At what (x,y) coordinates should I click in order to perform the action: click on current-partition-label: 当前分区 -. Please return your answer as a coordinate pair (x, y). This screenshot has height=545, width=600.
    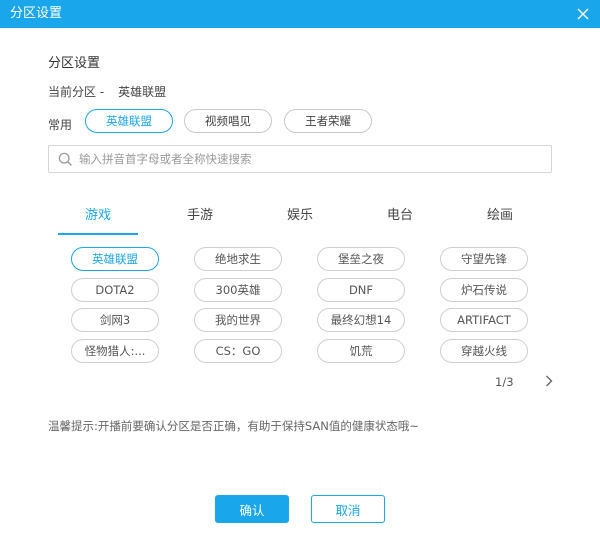
    Looking at the image, I should click on (76, 92).